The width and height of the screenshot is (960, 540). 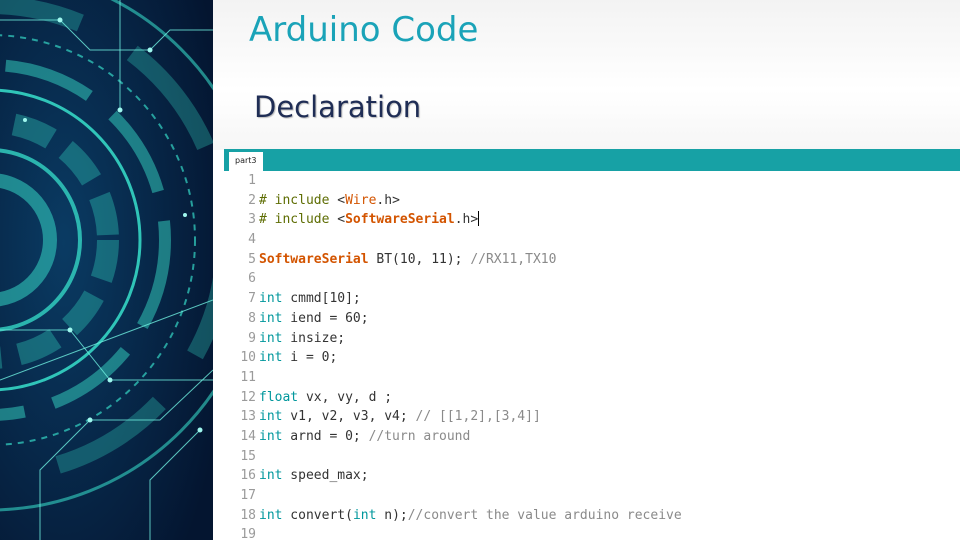 What do you see at coordinates (325, 476) in the screenshot?
I see `code-token: speed_max;` at bounding box center [325, 476].